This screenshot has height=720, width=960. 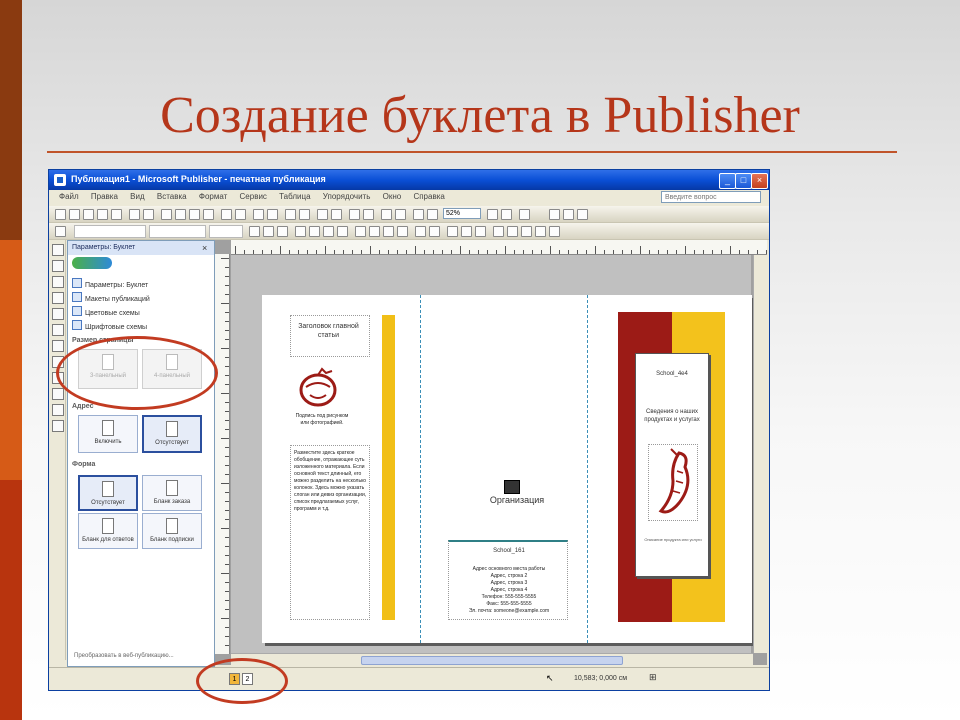 What do you see at coordinates (466, 231) in the screenshot?
I see `line-color-icon` at bounding box center [466, 231].